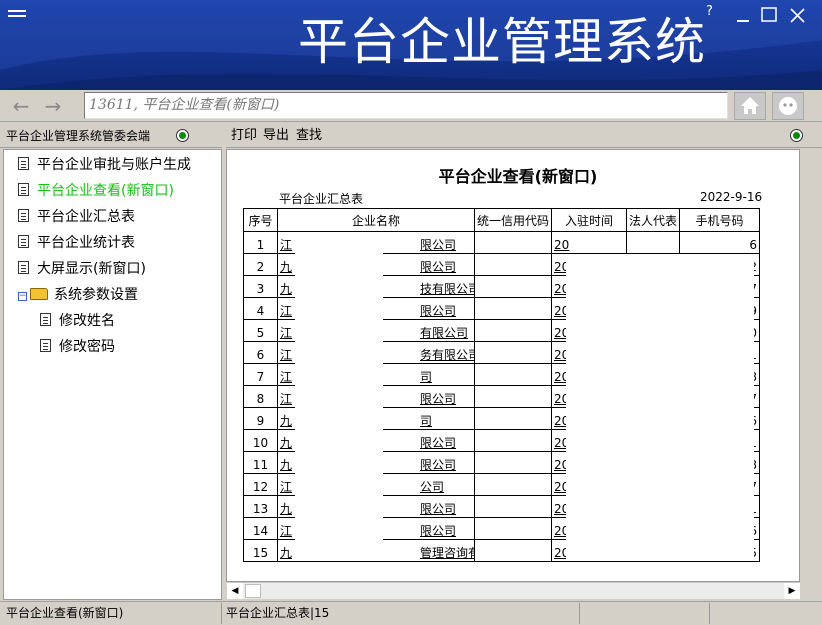  I want to click on export-button: 导出, so click(276, 136).